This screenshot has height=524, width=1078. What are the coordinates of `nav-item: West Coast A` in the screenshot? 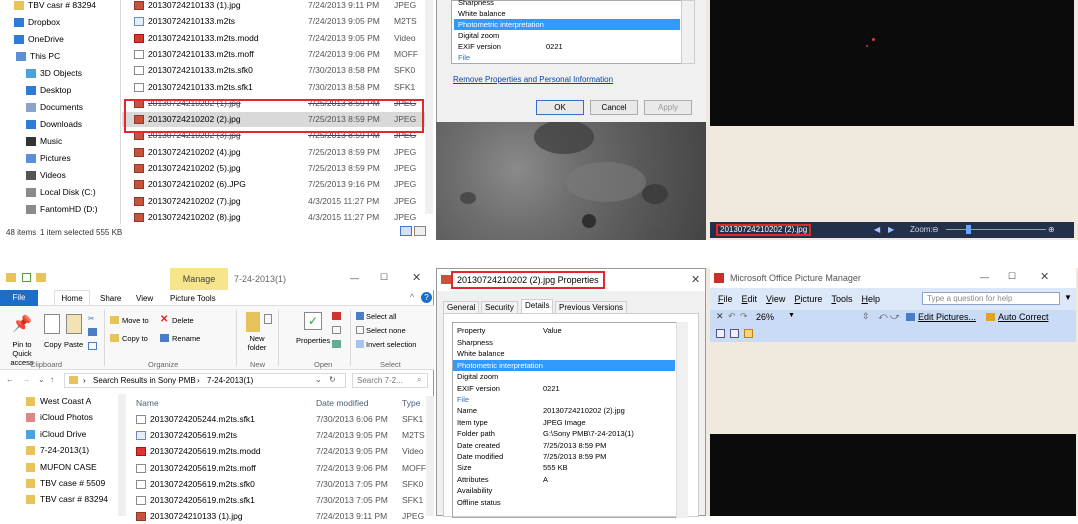 It's located at (63, 401).